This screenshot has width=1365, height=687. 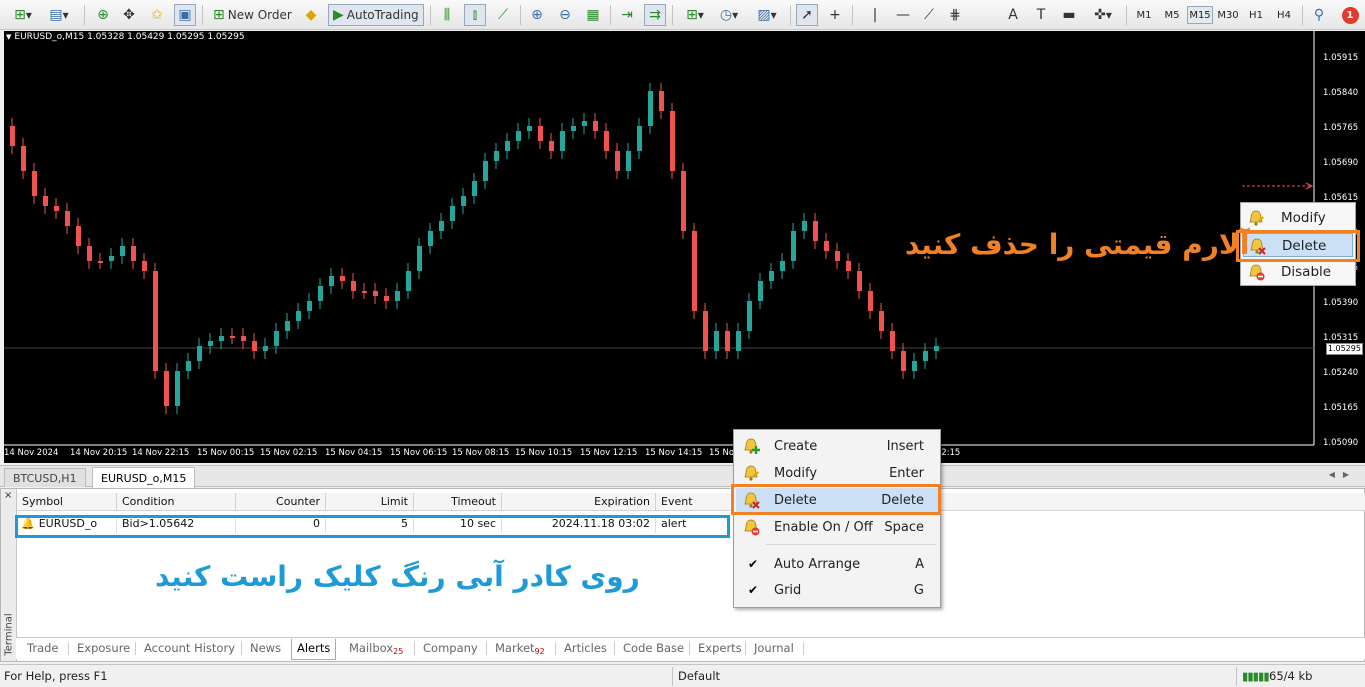 I want to click on col-limit: Limit, so click(x=370, y=502).